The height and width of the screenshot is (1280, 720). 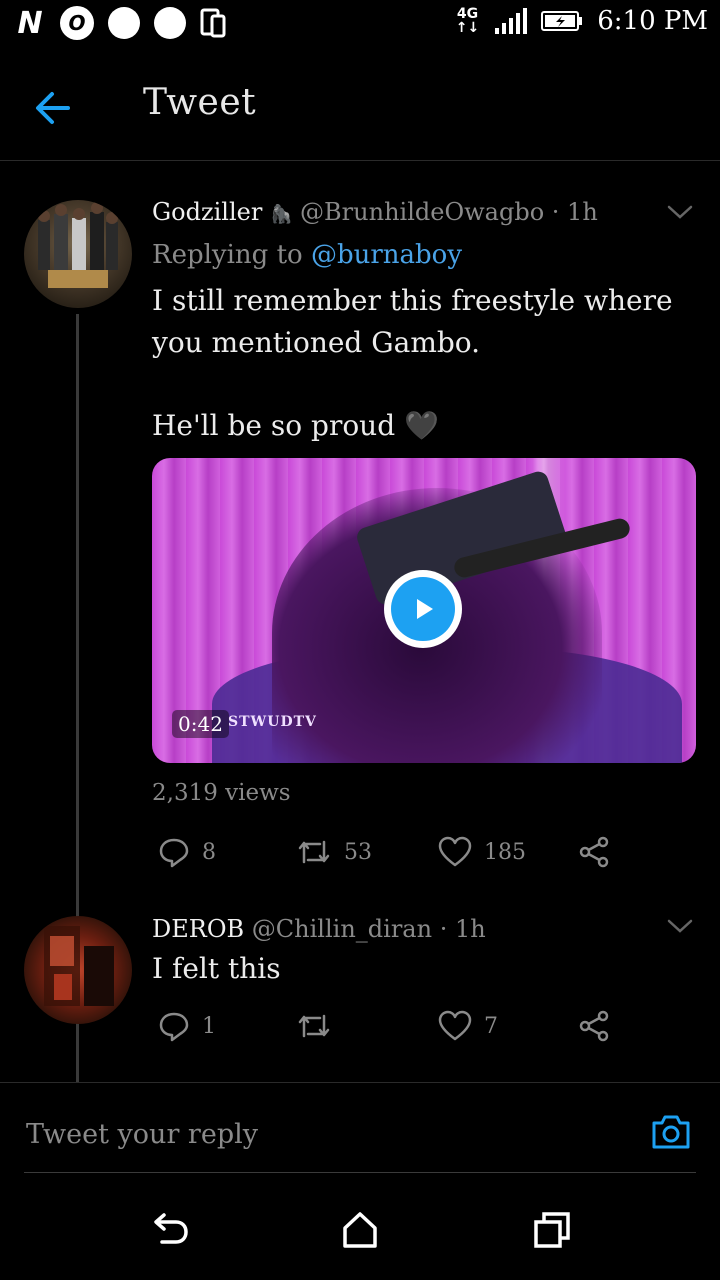 I want to click on like-button: 185, so click(x=482, y=852).